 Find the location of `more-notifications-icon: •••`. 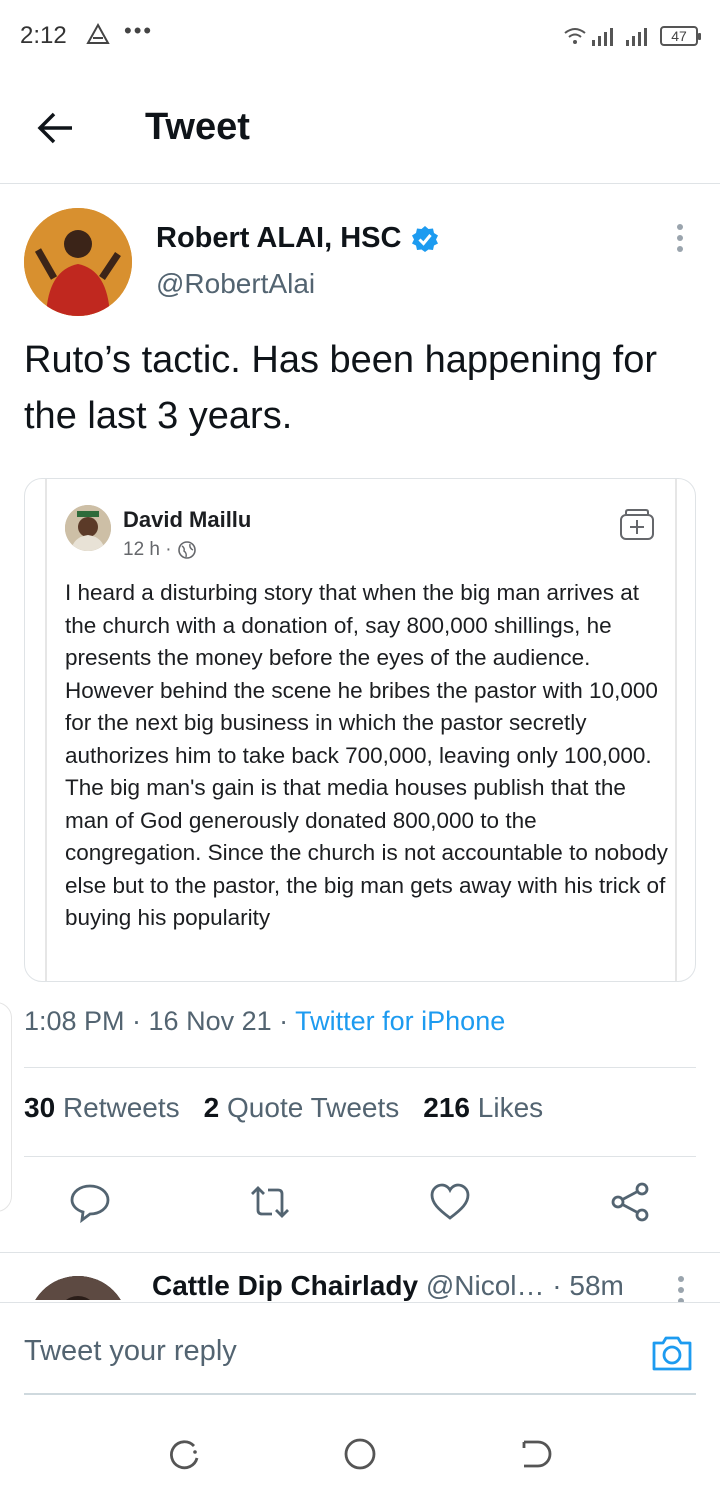

more-notifications-icon: ••• is located at coordinates (139, 30).